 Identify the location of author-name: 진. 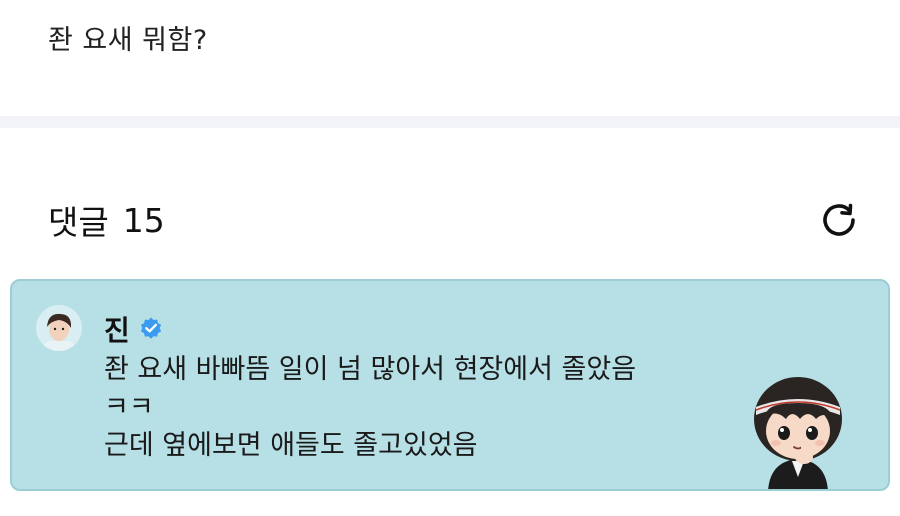
(117, 329).